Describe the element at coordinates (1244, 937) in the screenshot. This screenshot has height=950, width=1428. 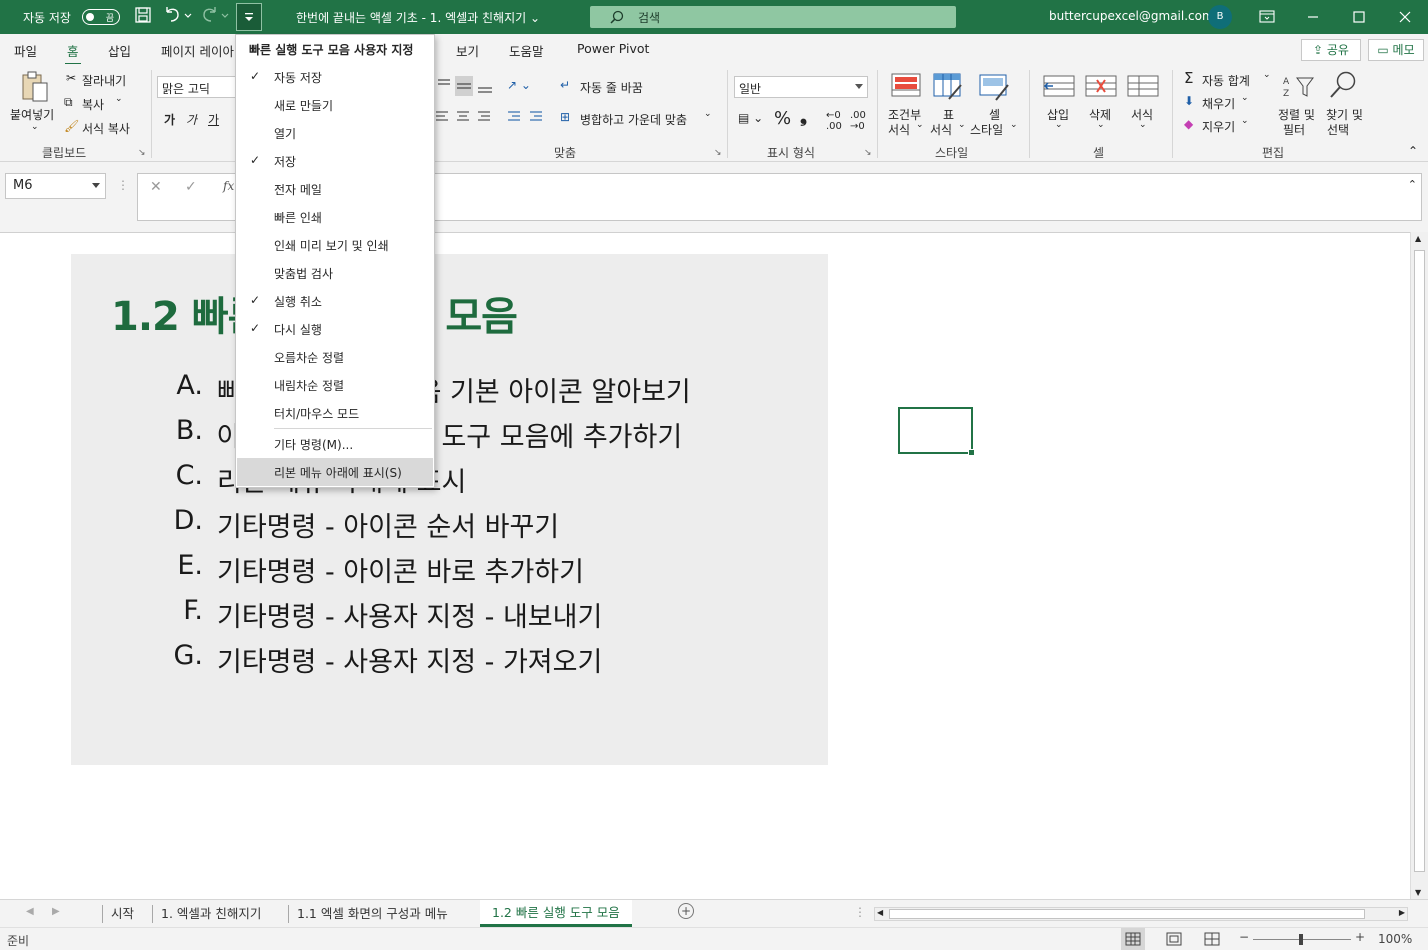
I see `zoom-out-icon: −` at that location.